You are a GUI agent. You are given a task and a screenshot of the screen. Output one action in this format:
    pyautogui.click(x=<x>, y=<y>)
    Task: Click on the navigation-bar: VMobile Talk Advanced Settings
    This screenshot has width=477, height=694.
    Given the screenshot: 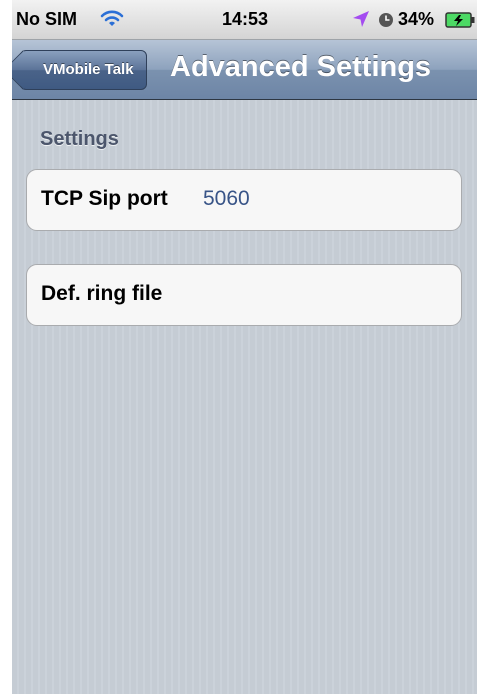 What is the action you would take?
    pyautogui.click(x=244, y=70)
    